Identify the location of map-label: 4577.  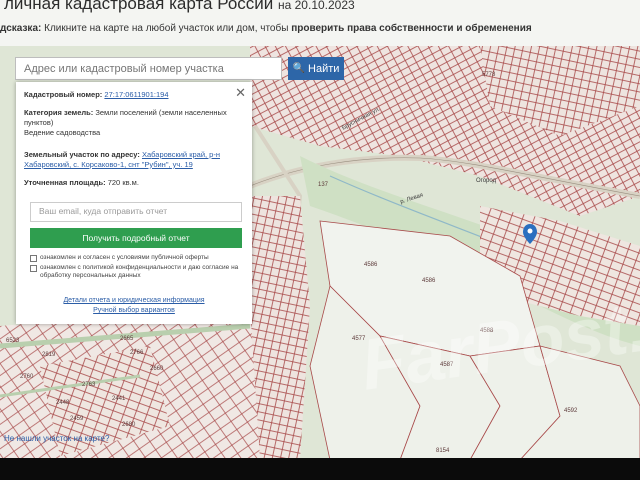
(359, 339).